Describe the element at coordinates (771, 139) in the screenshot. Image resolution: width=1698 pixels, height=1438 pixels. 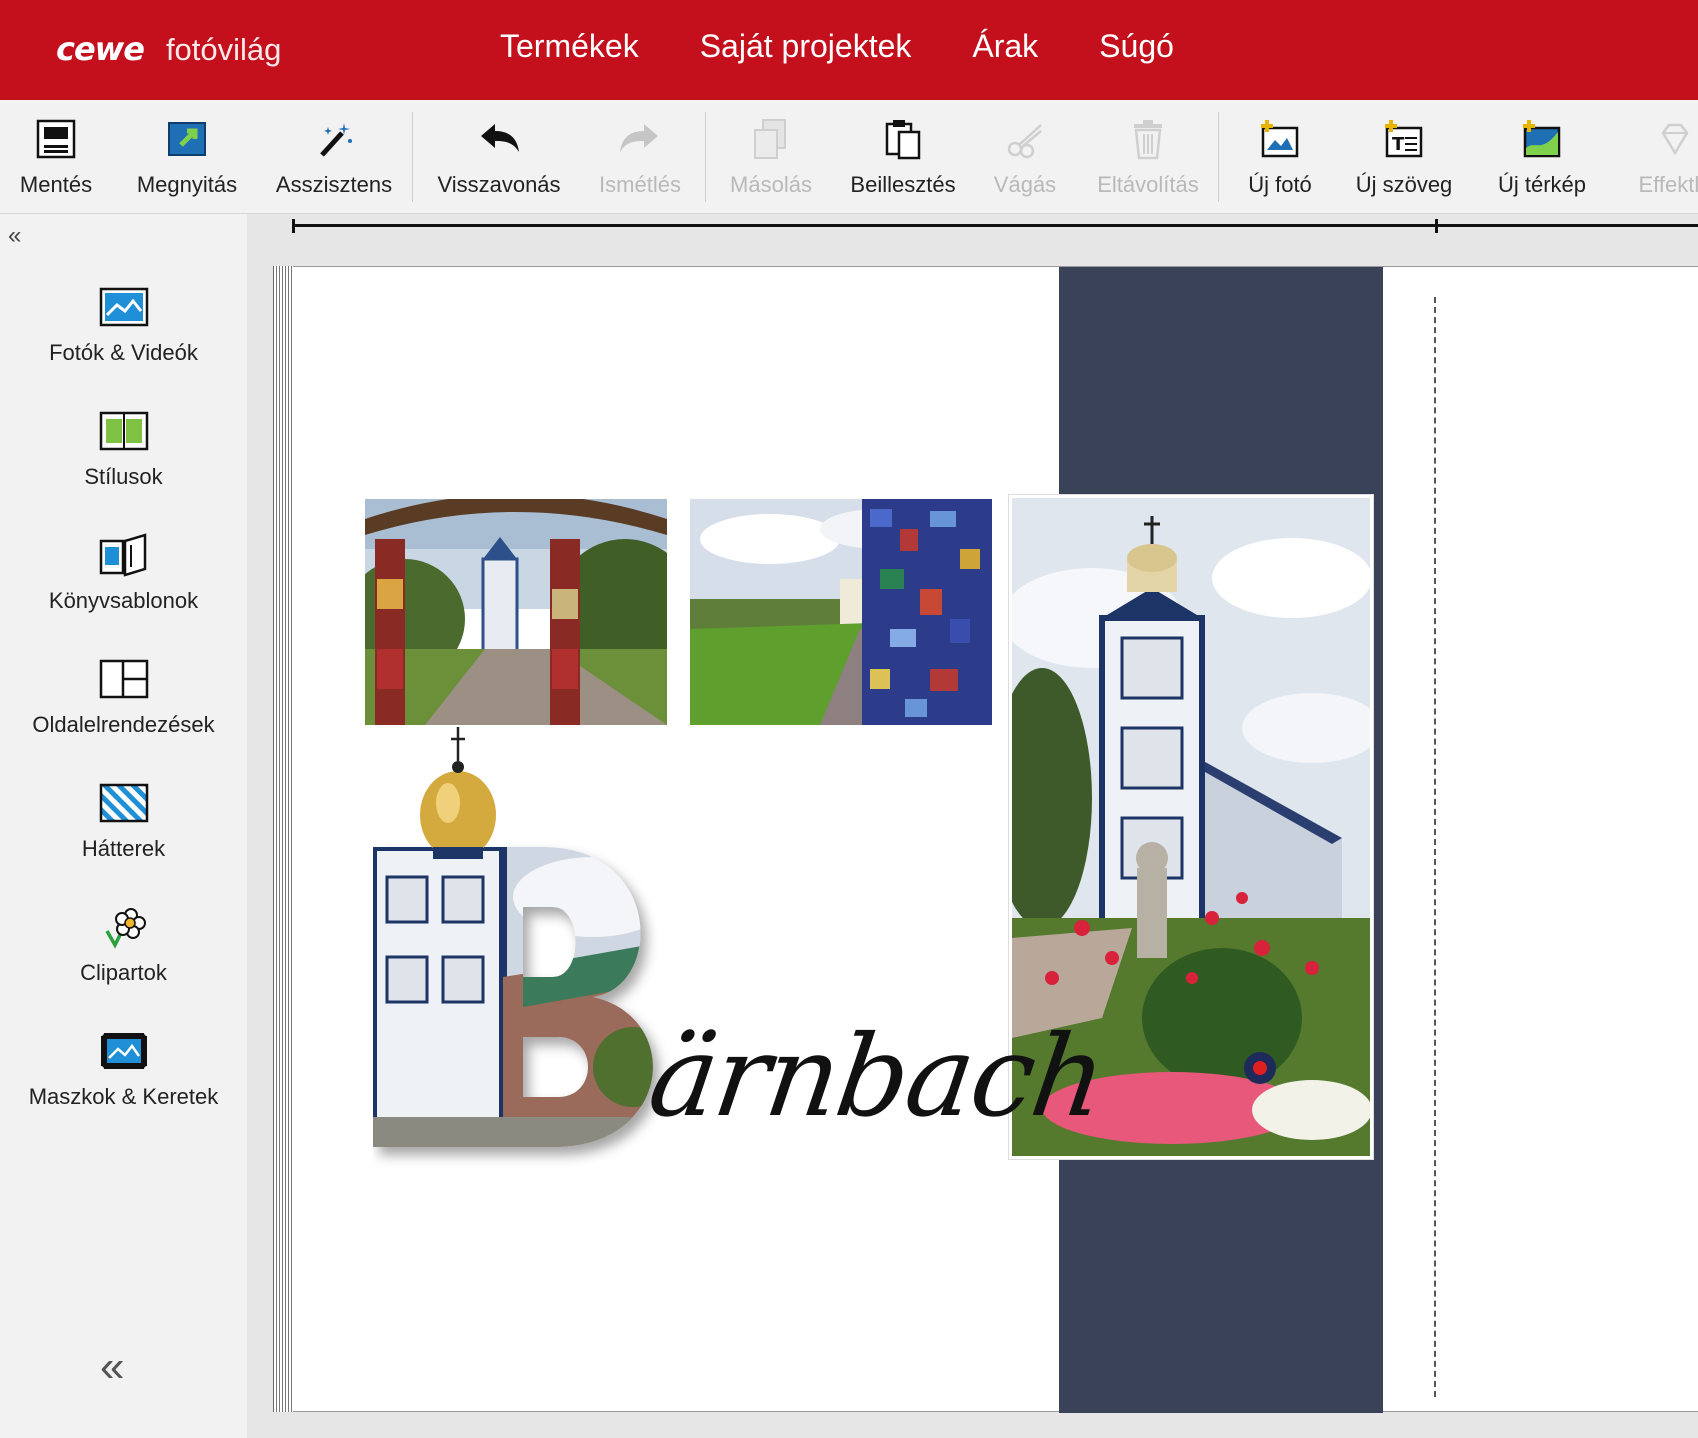
I see `copy-icon` at that location.